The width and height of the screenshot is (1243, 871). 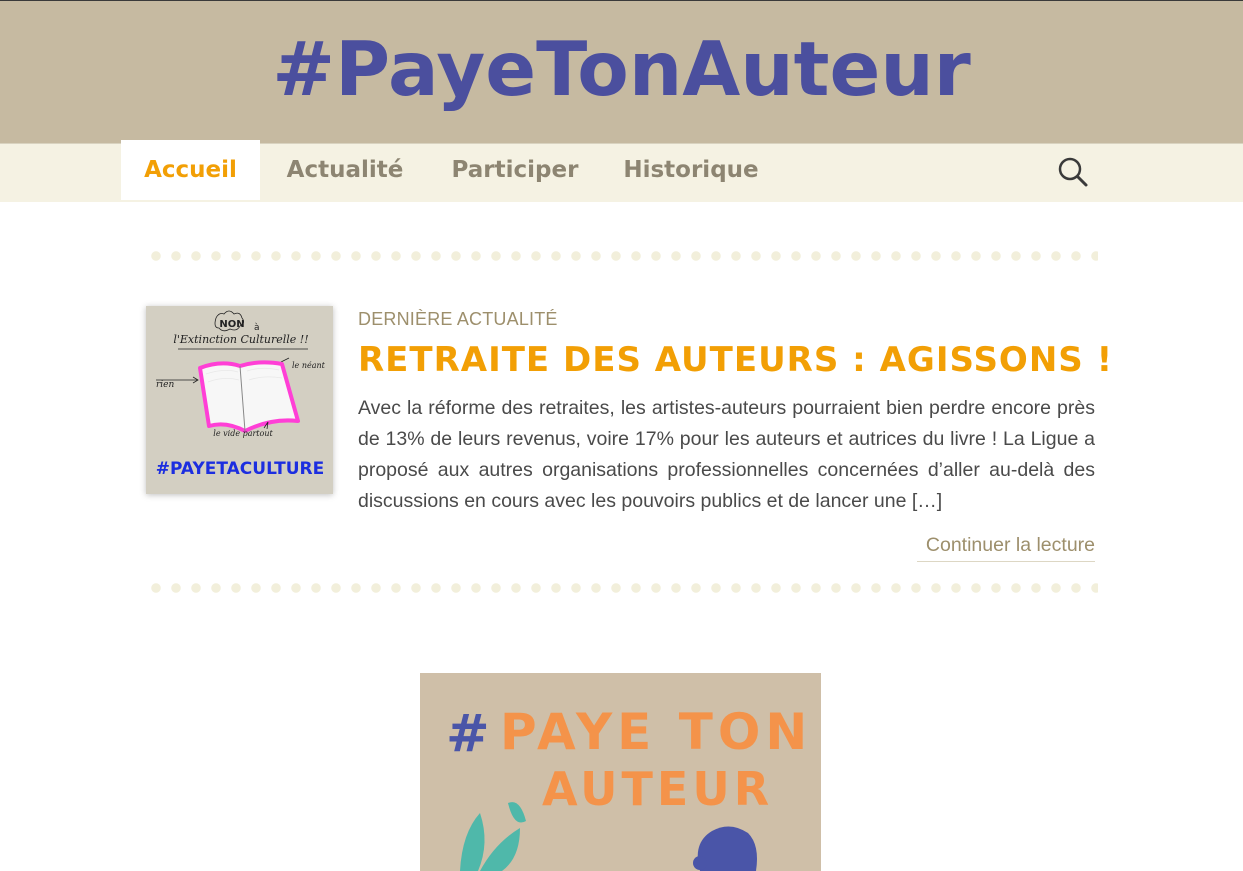 What do you see at coordinates (243, 433) in the screenshot?
I see `thumb-note-bottom: le vide partout` at bounding box center [243, 433].